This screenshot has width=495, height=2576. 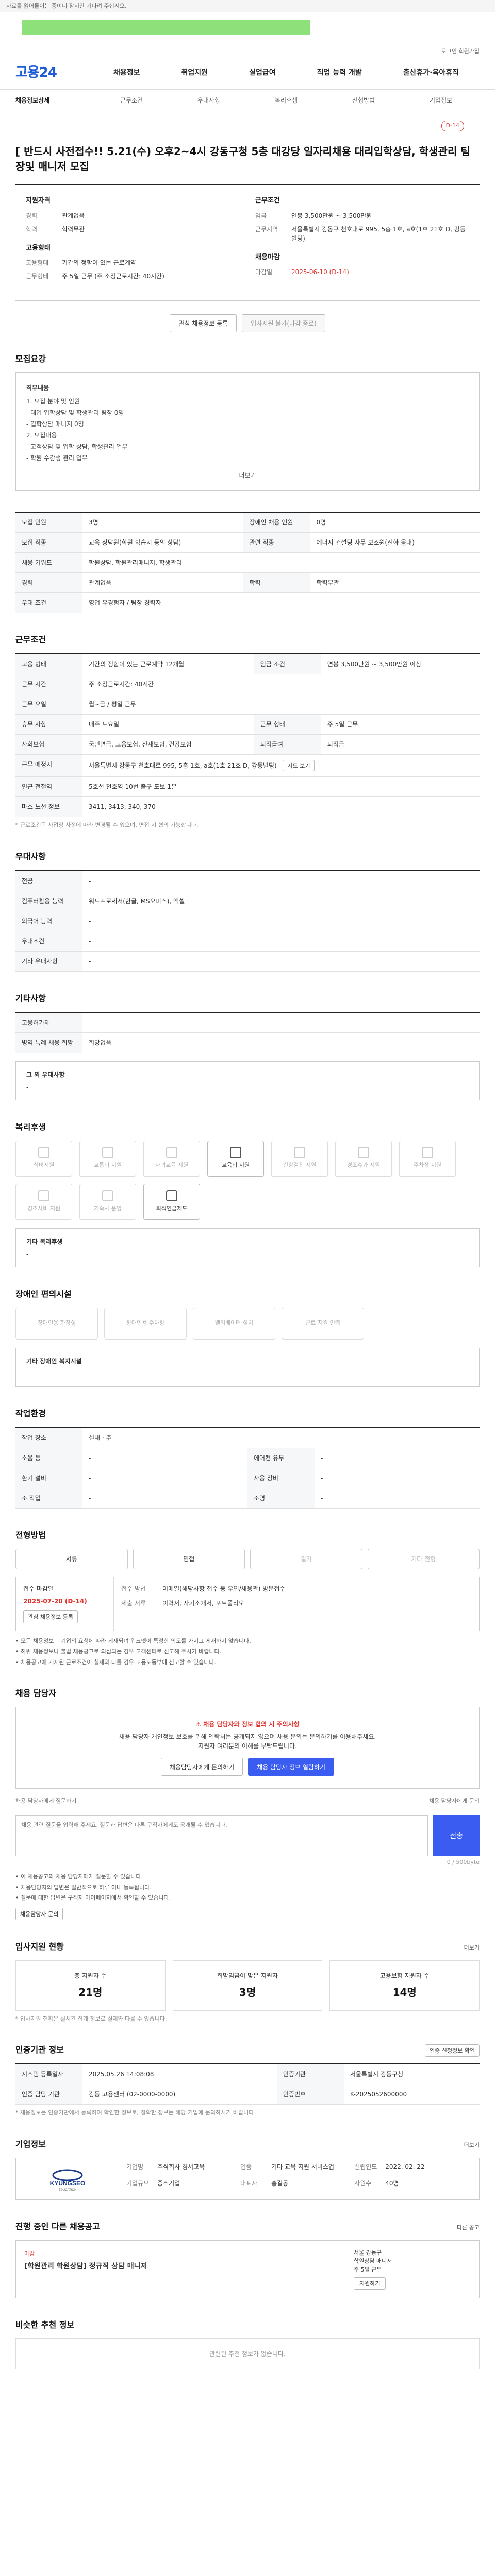 What do you see at coordinates (247, 1558) in the screenshot?
I see `apply-methods: 서류 면접 필기 기타 전형` at bounding box center [247, 1558].